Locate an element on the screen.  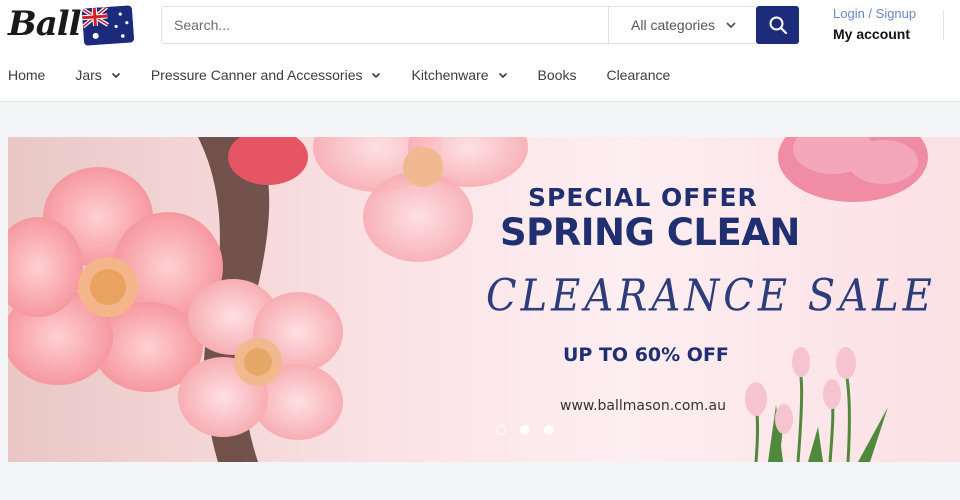
nav-item-label: Jars is located at coordinates (88, 75).